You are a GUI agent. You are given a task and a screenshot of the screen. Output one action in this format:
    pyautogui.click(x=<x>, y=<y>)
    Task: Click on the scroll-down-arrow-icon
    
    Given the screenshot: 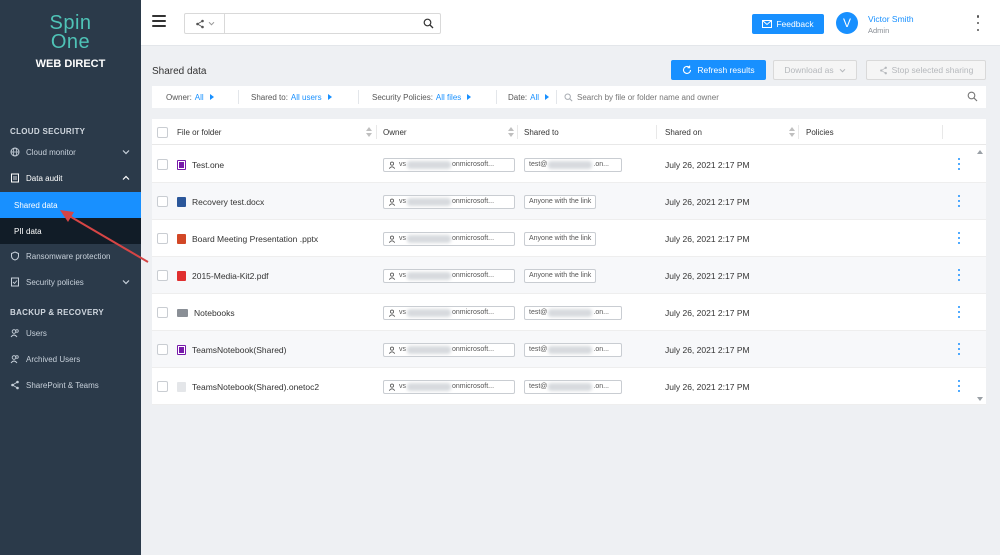 What is the action you would take?
    pyautogui.click(x=980, y=399)
    